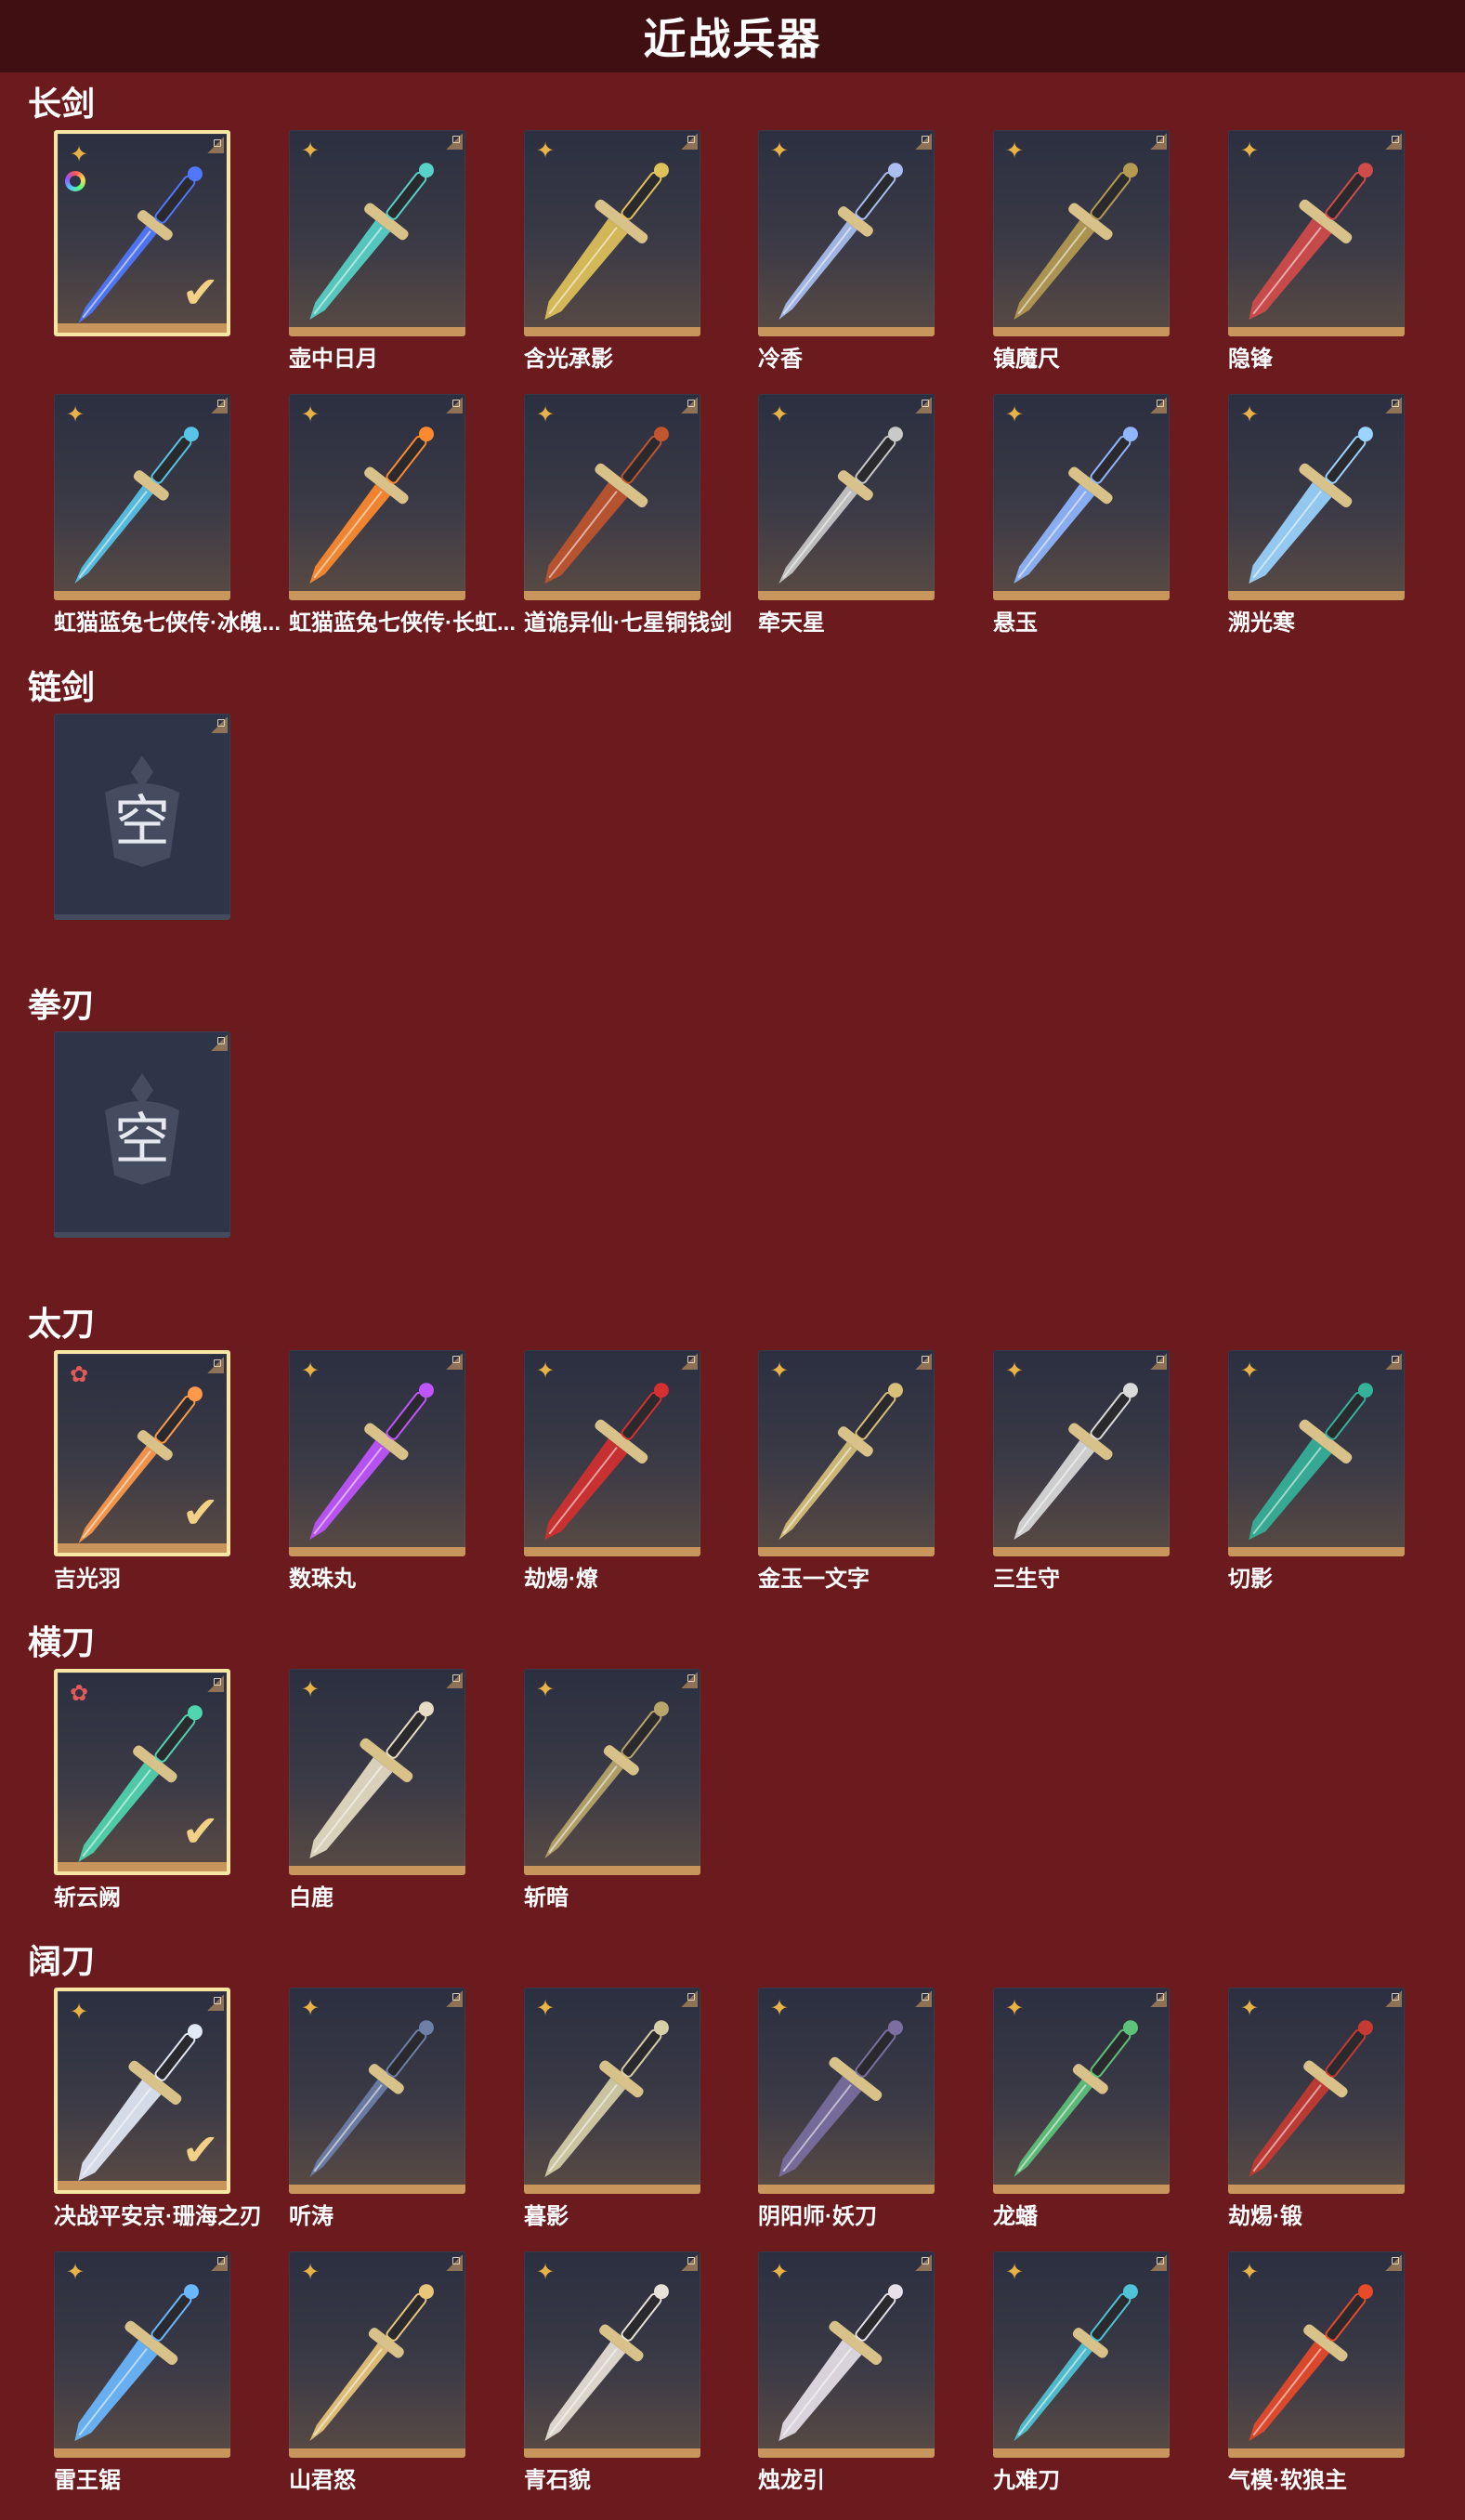 The image size is (1465, 2520). I want to click on weapon-card: ✦ 隐锋, so click(1316, 251).